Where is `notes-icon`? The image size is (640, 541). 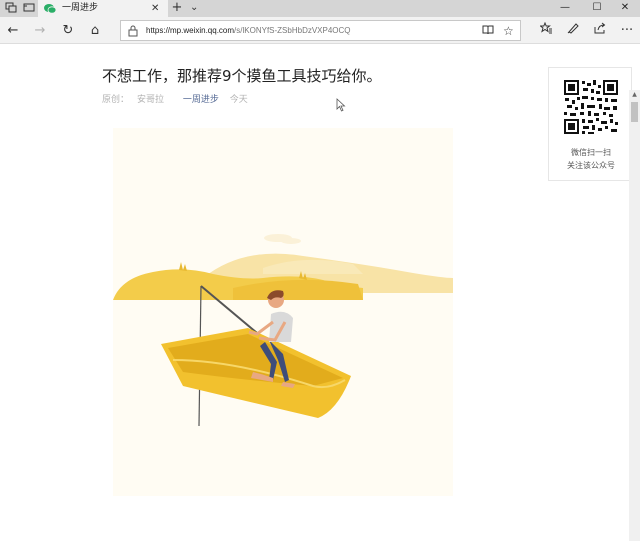 notes-icon is located at coordinates (573, 31).